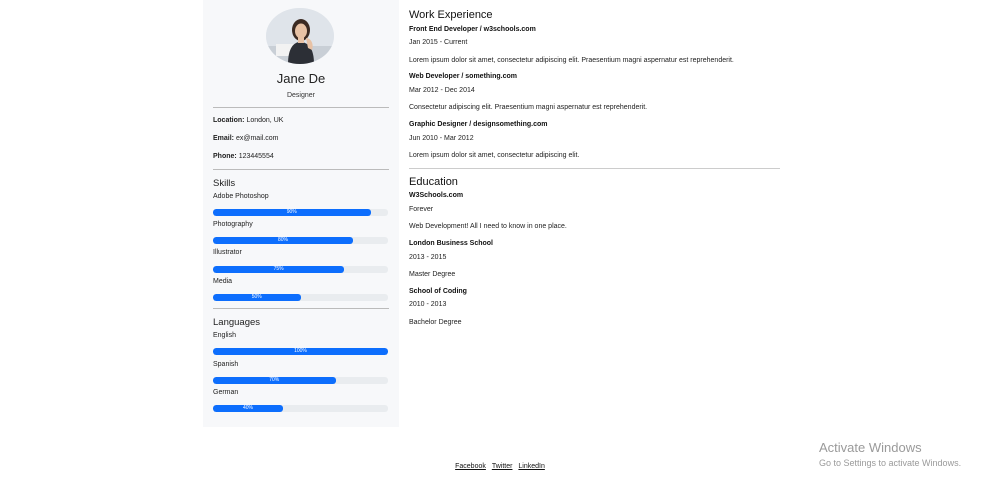 This screenshot has height=488, width=1000. What do you see at coordinates (451, 15) in the screenshot?
I see `work-experience-title: Work Experience` at bounding box center [451, 15].